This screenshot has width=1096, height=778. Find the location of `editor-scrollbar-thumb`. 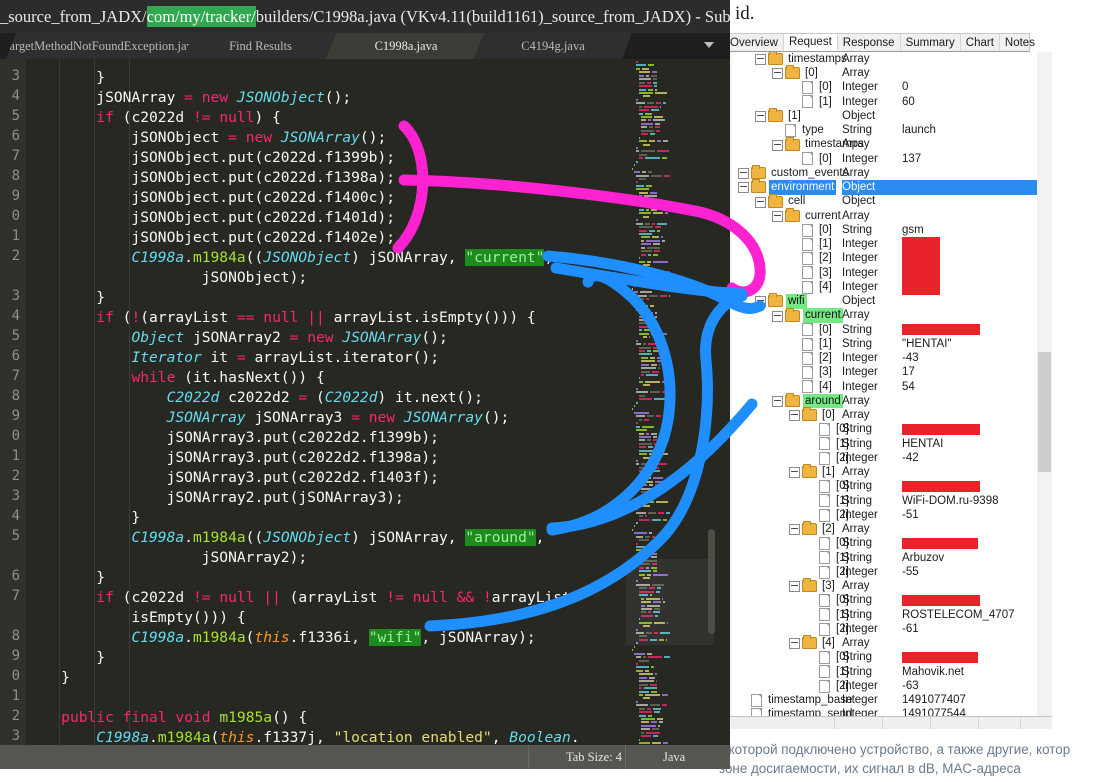

editor-scrollbar-thumb is located at coordinates (711, 581).